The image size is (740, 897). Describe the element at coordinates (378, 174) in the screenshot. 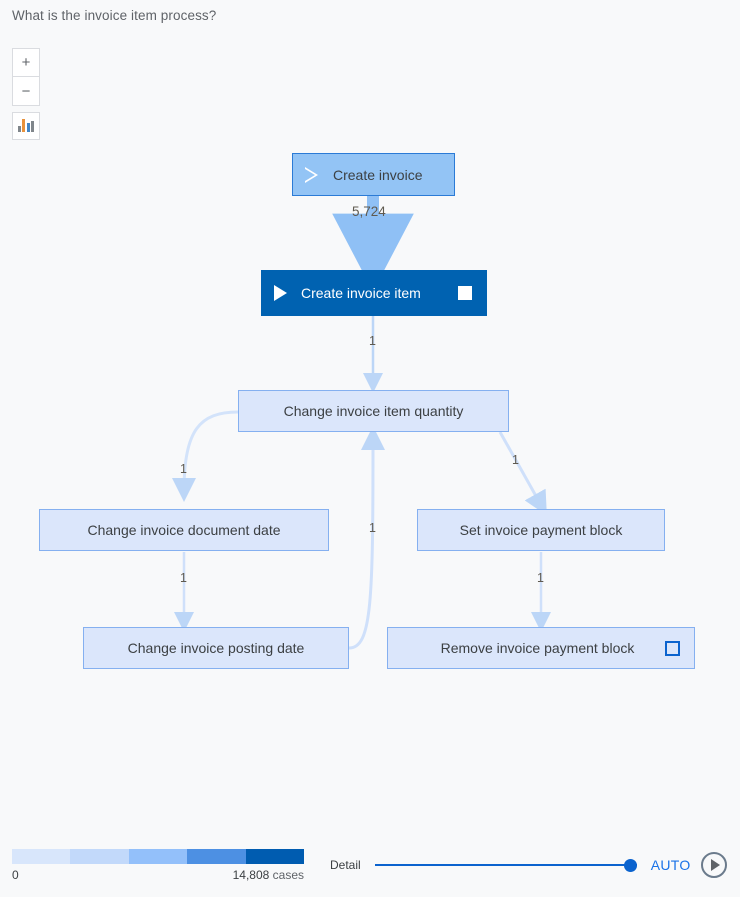

I see `node-label: Create invoice` at that location.